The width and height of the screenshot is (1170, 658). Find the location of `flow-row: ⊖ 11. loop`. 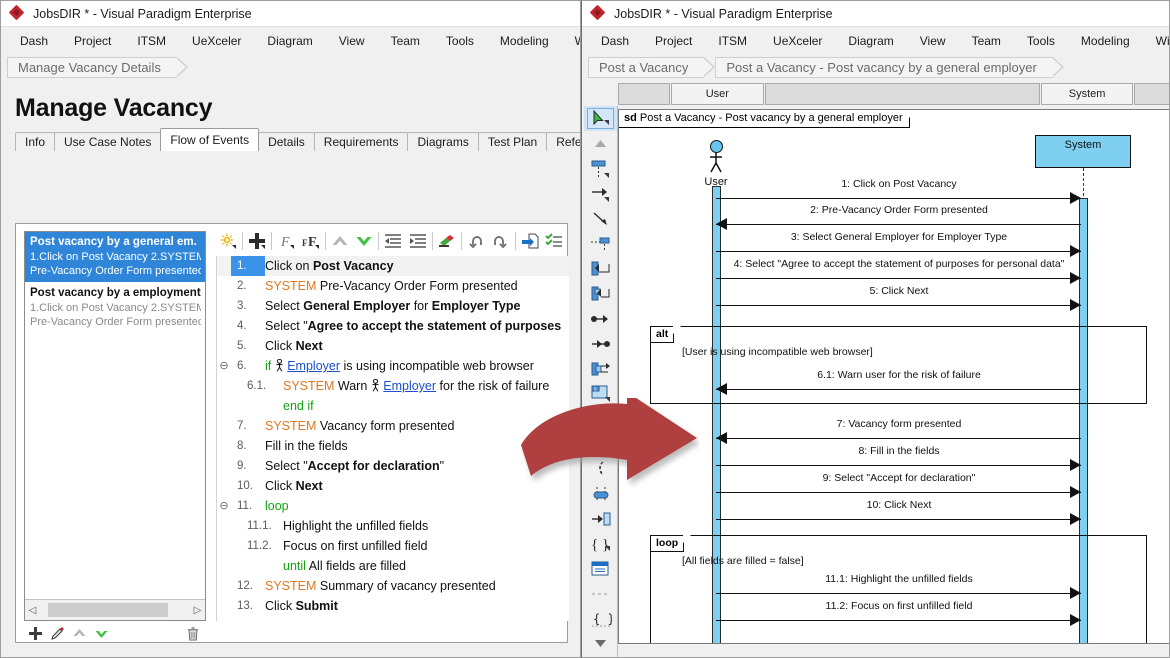

flow-row: ⊖ 11. loop is located at coordinates (393, 506).